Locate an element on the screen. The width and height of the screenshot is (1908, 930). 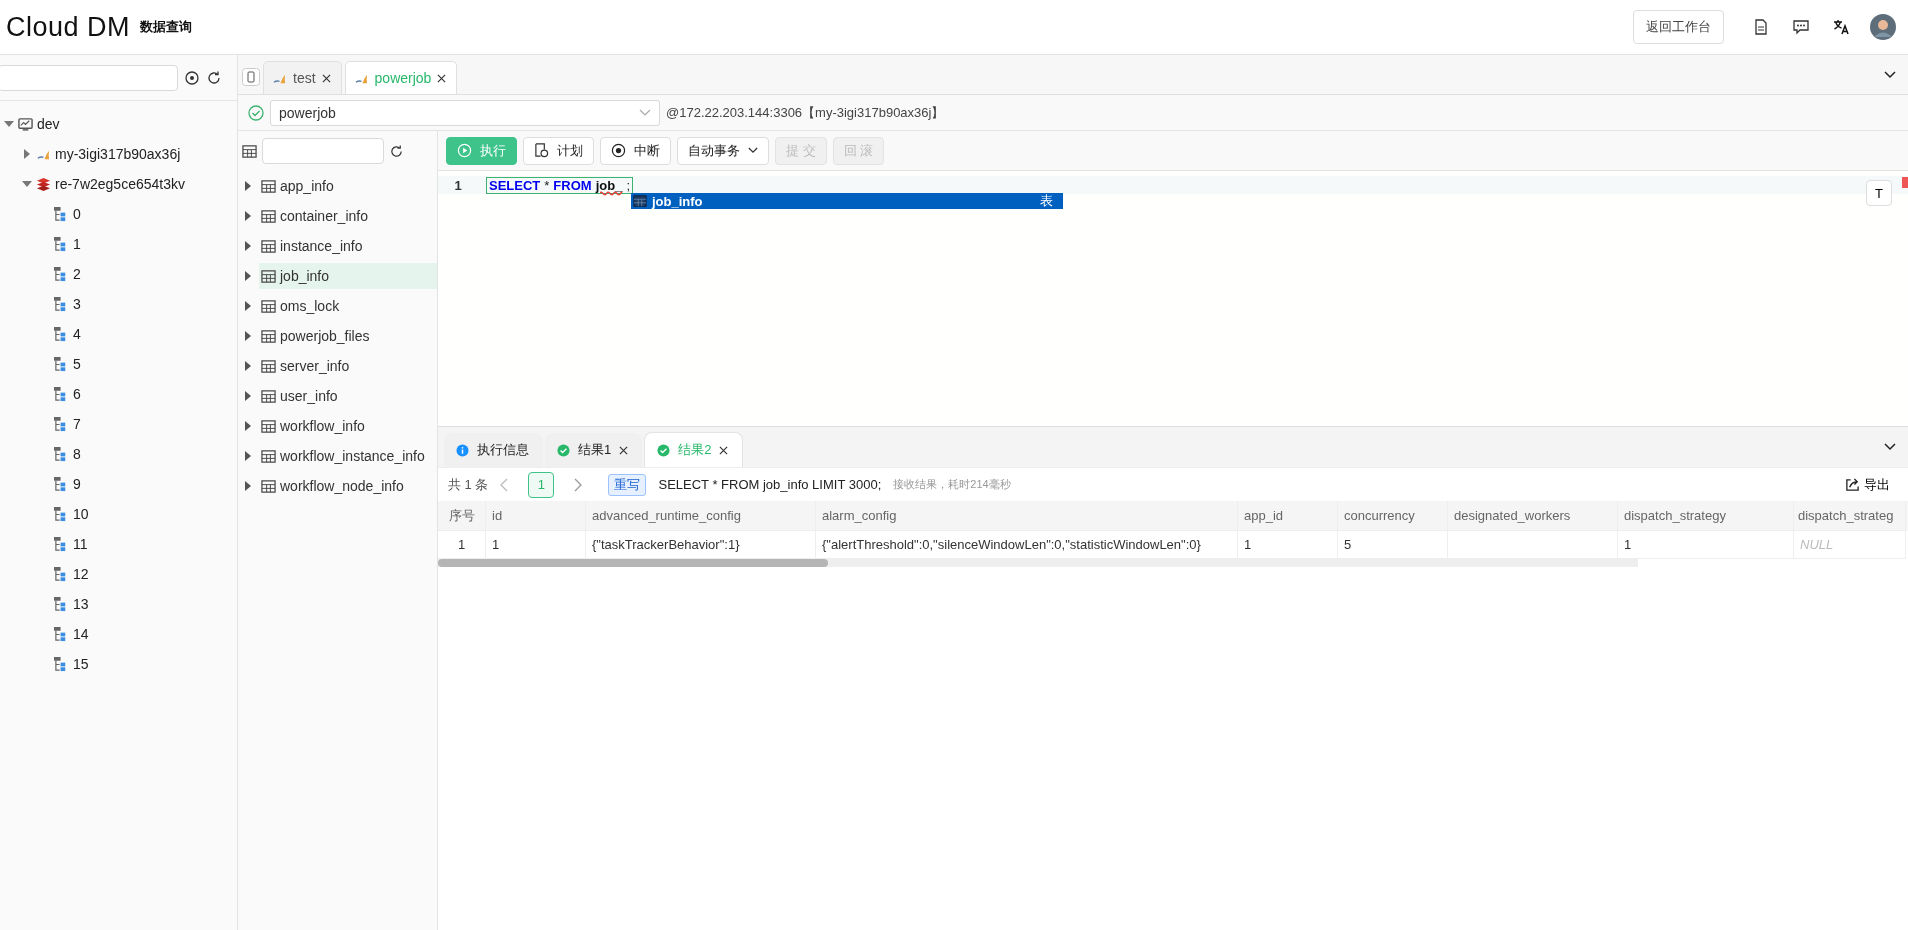
column-header: advanced_runtime_config is located at coordinates (701, 516).